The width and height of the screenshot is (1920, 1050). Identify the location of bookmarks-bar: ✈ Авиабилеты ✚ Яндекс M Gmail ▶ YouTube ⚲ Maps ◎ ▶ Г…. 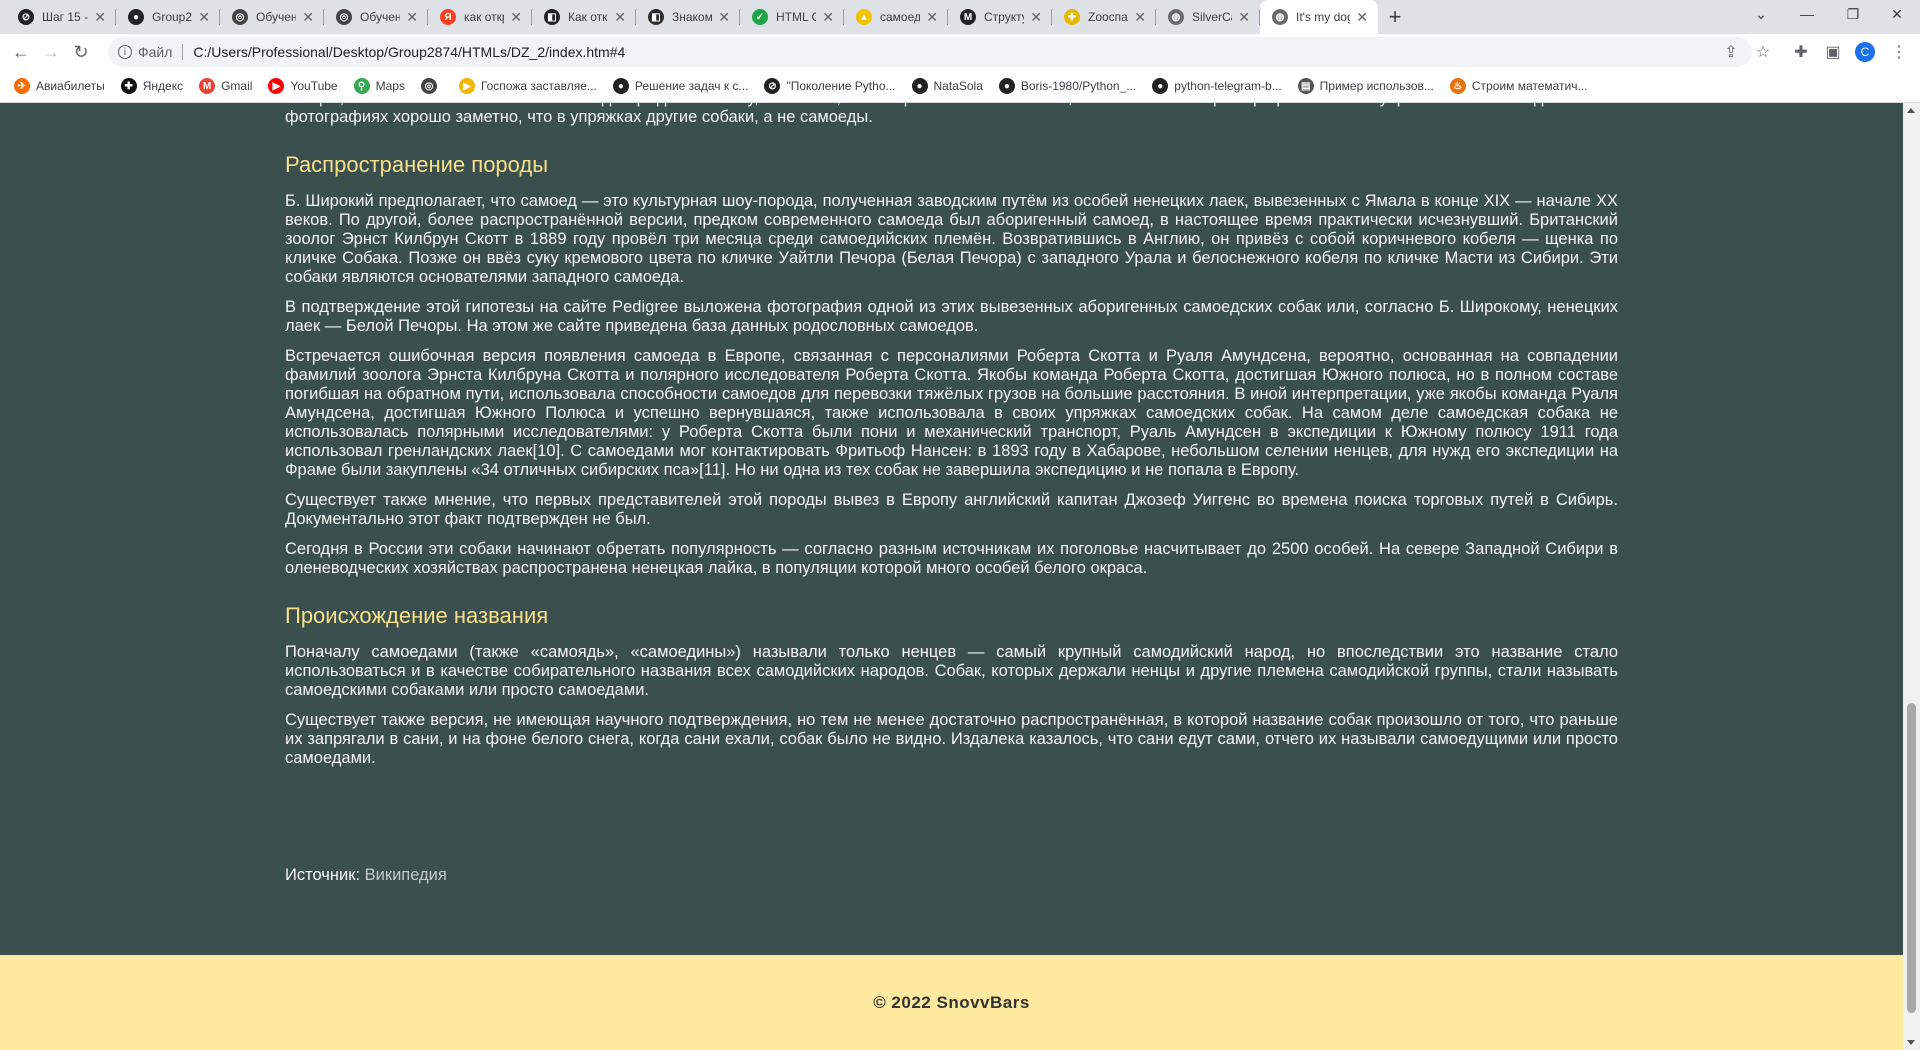
(960, 86).